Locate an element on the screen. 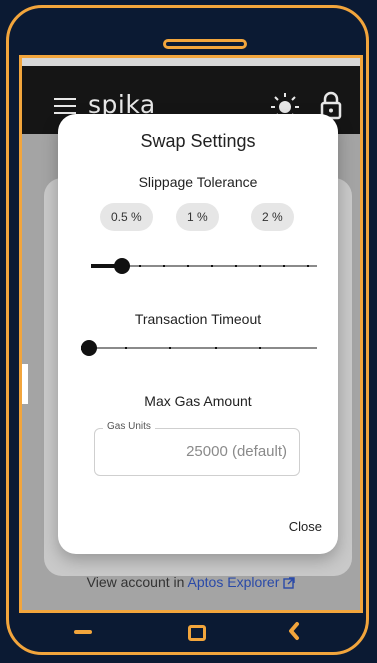 The width and height of the screenshot is (377, 663). timeout-slider is located at coordinates (199, 348).